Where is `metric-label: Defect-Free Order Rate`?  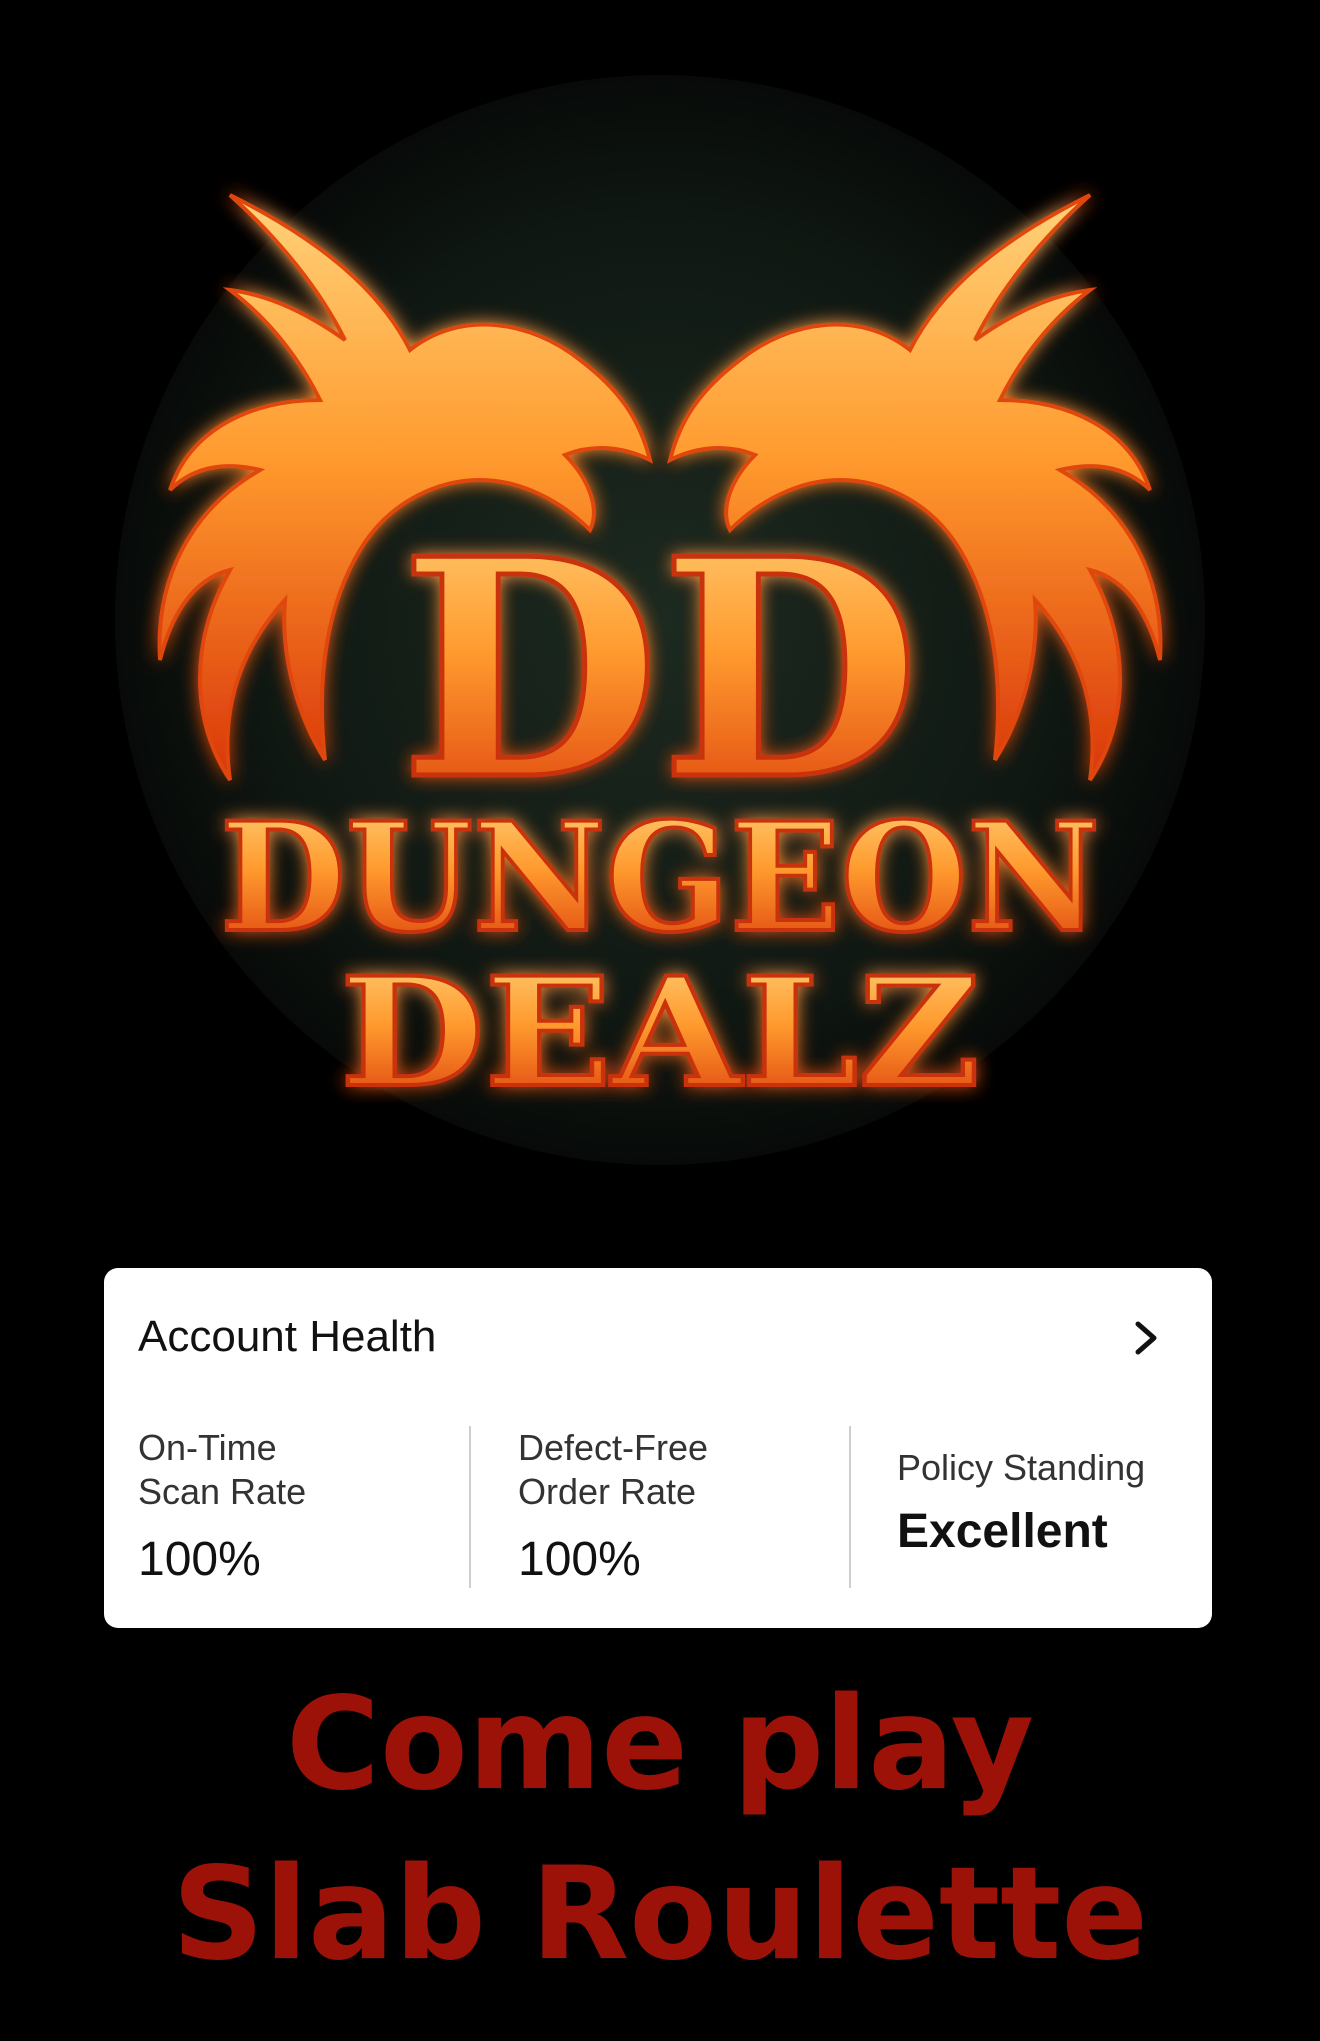
metric-label: Defect-Free Order Rate is located at coordinates (613, 1469).